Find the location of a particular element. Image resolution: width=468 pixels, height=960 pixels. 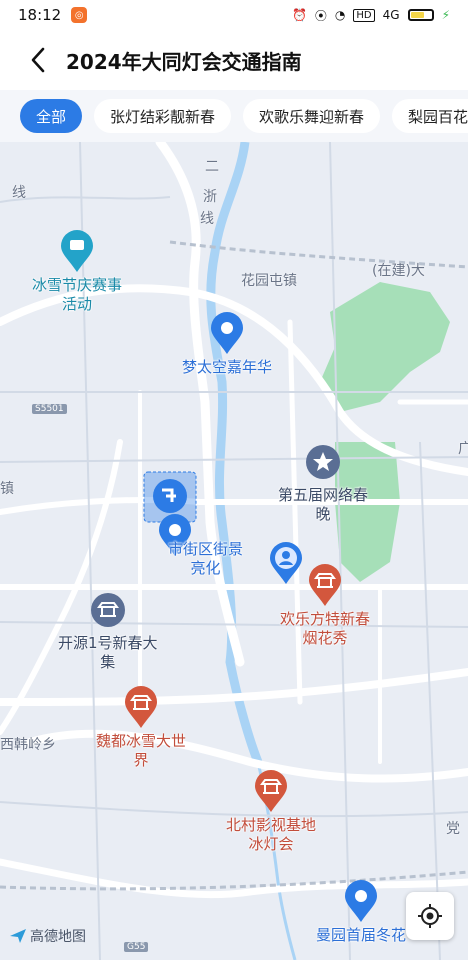

map-label-line-b: 浙 is located at coordinates (210, 197).